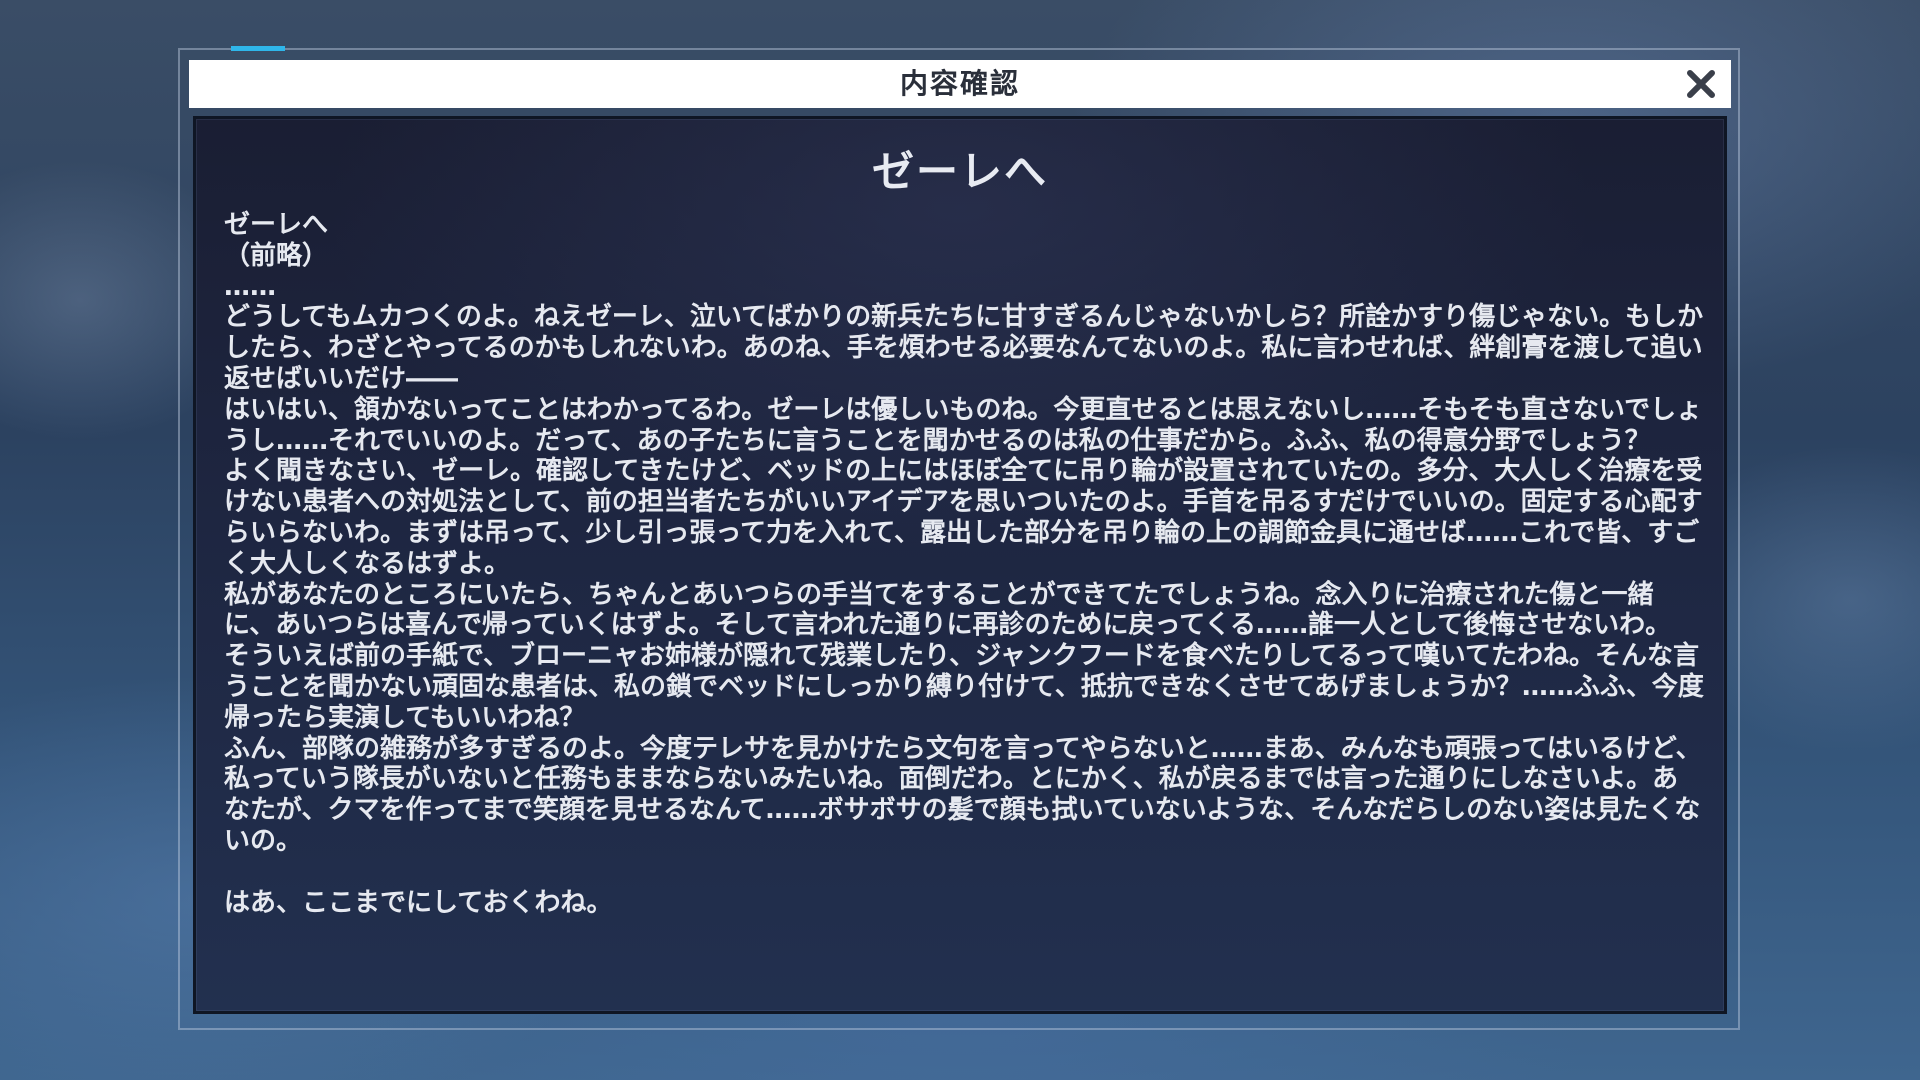  I want to click on close-button, so click(1701, 84).